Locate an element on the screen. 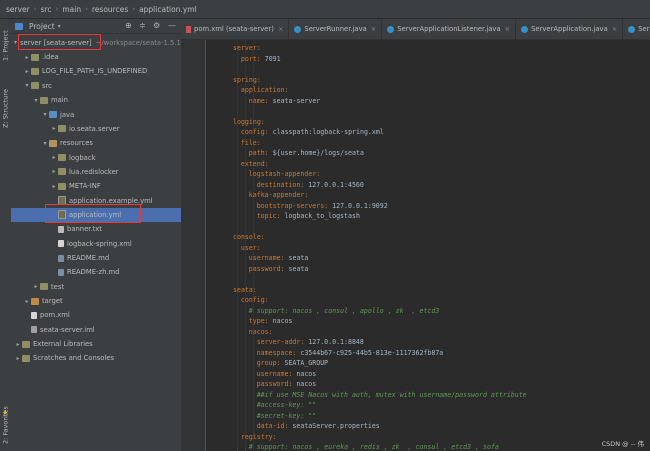 The width and height of the screenshot is (650, 451). tree-item: ▸ test is located at coordinates (96, 287).